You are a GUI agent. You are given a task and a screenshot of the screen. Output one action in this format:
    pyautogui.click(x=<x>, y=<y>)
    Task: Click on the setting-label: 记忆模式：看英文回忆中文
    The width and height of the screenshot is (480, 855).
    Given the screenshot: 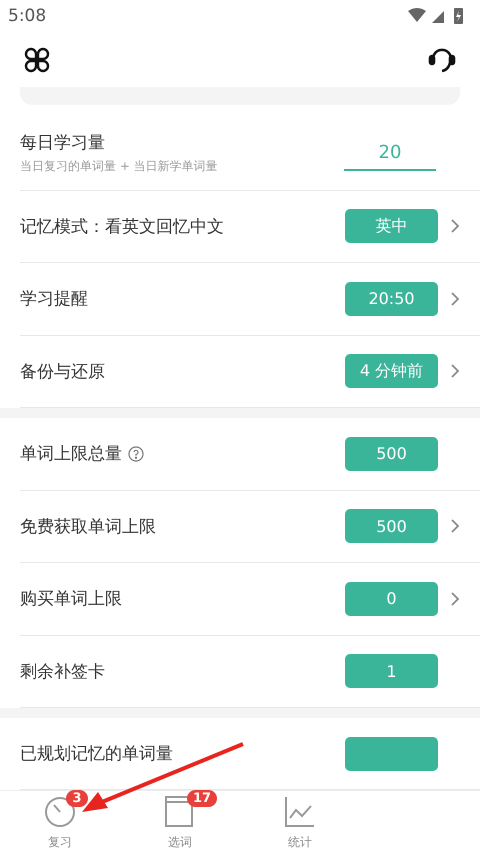 What is the action you would take?
    pyautogui.click(x=122, y=227)
    